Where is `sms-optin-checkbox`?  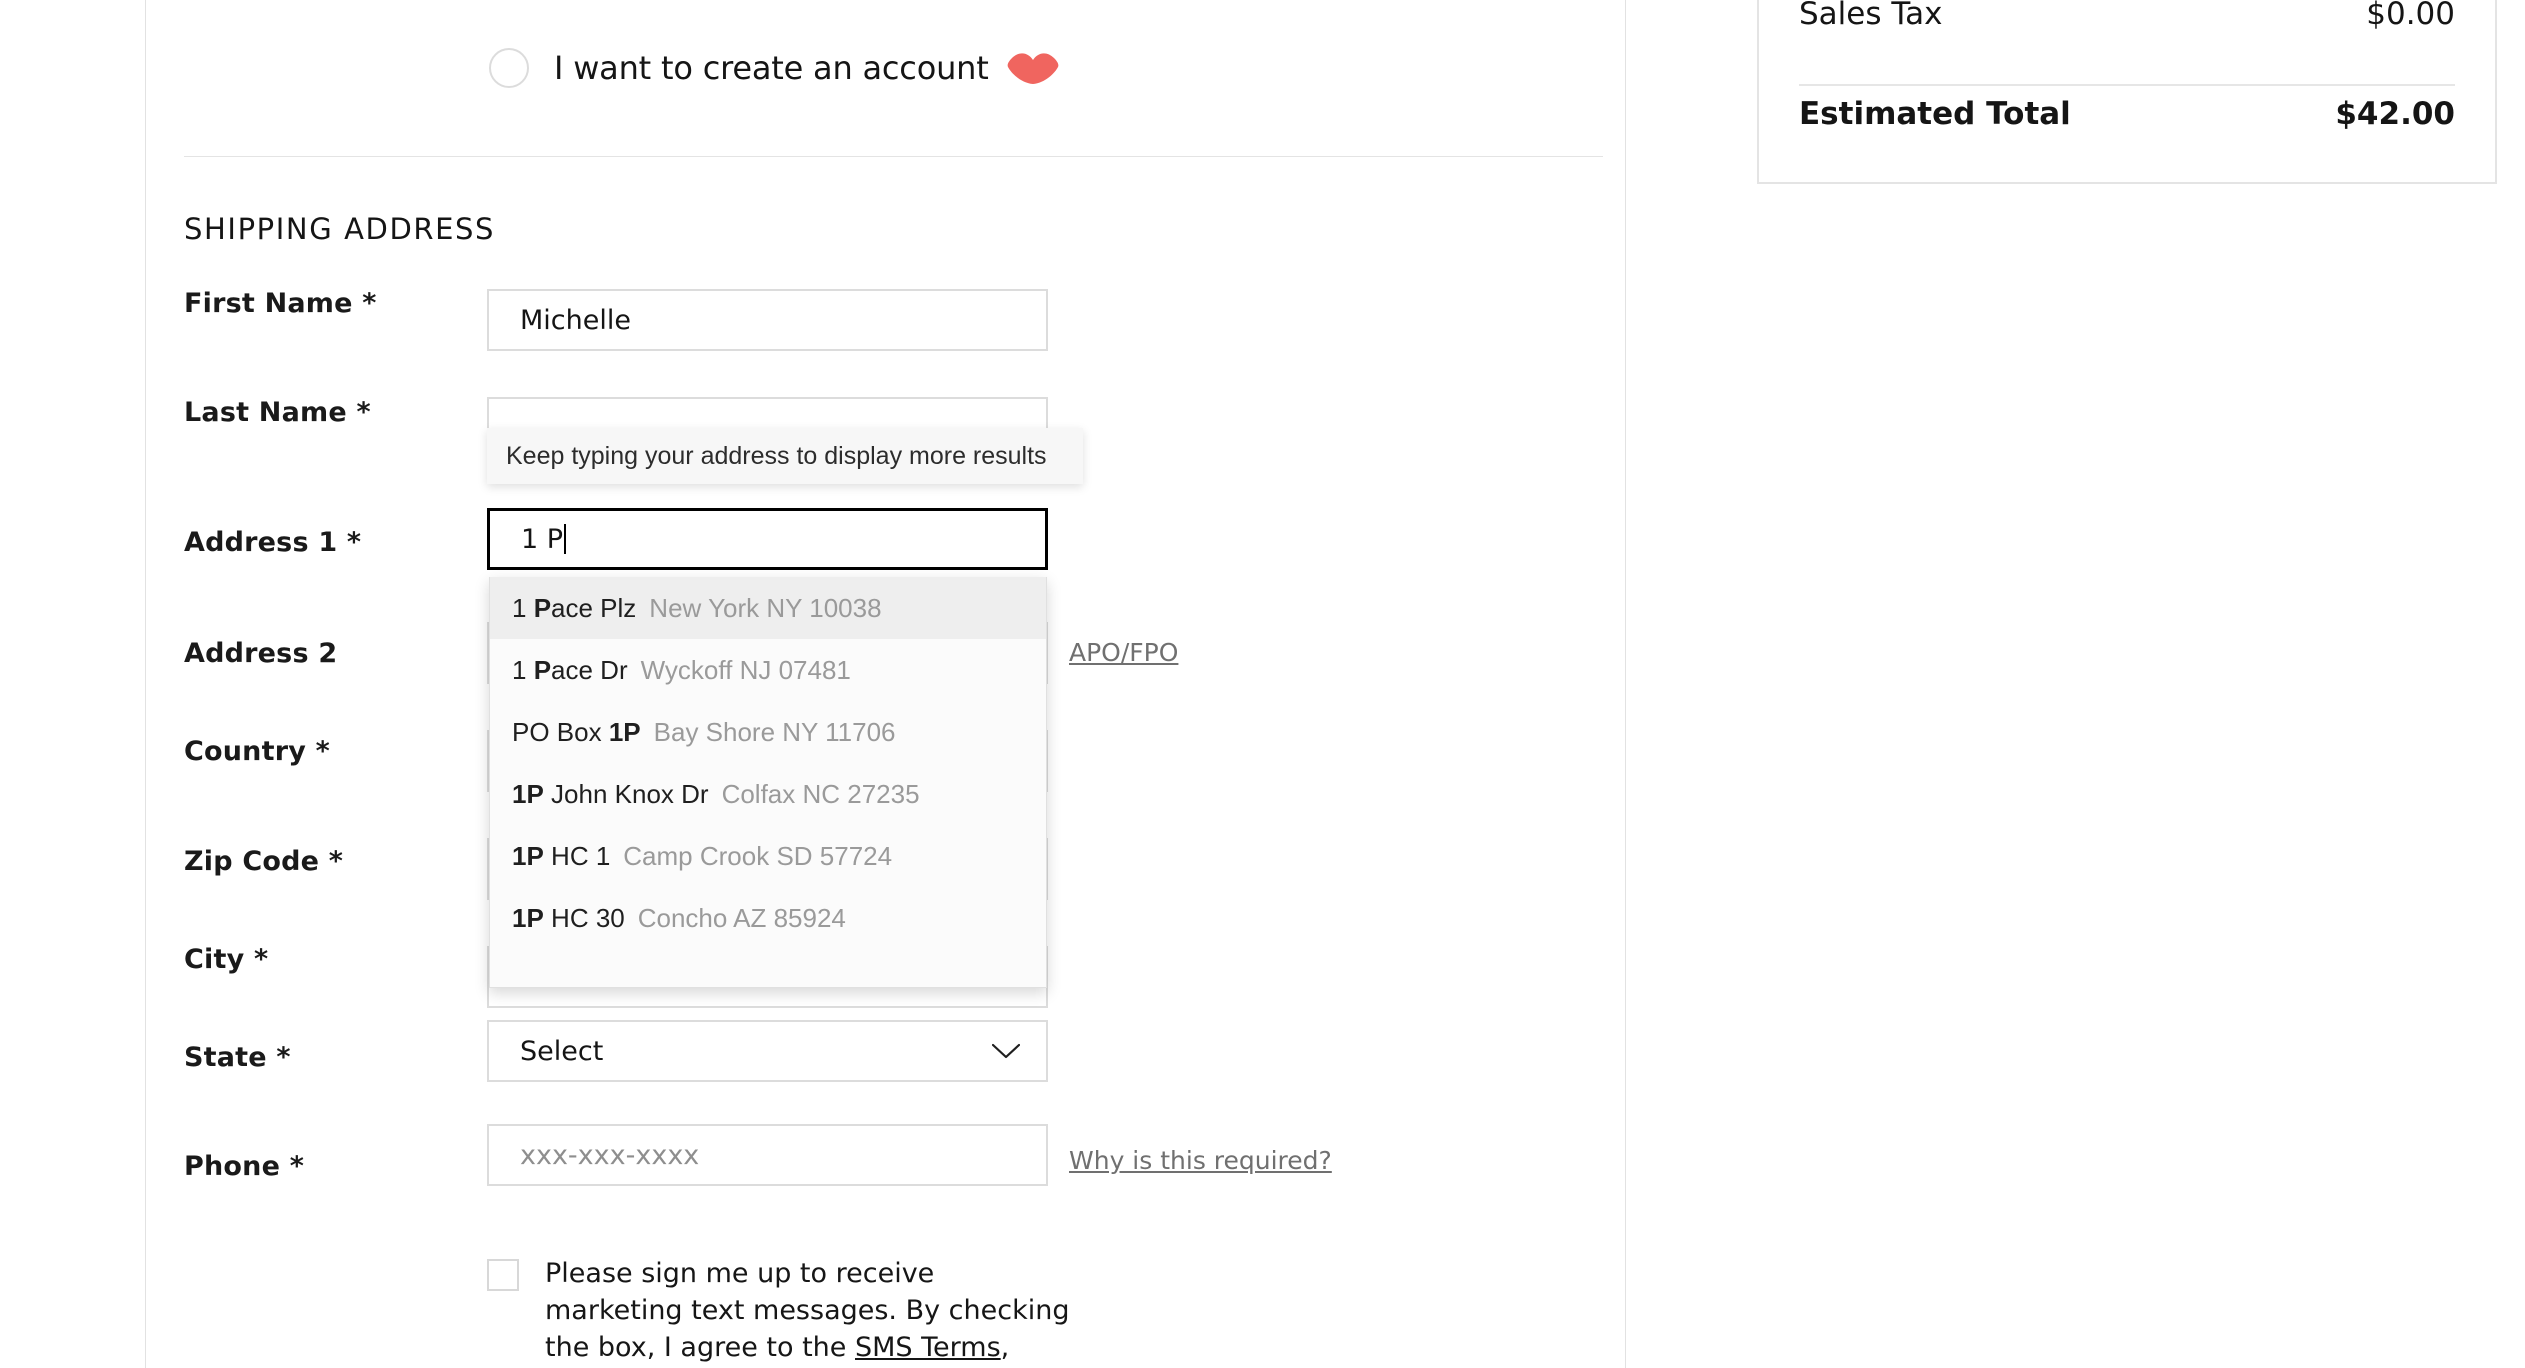 sms-optin-checkbox is located at coordinates (503, 1275).